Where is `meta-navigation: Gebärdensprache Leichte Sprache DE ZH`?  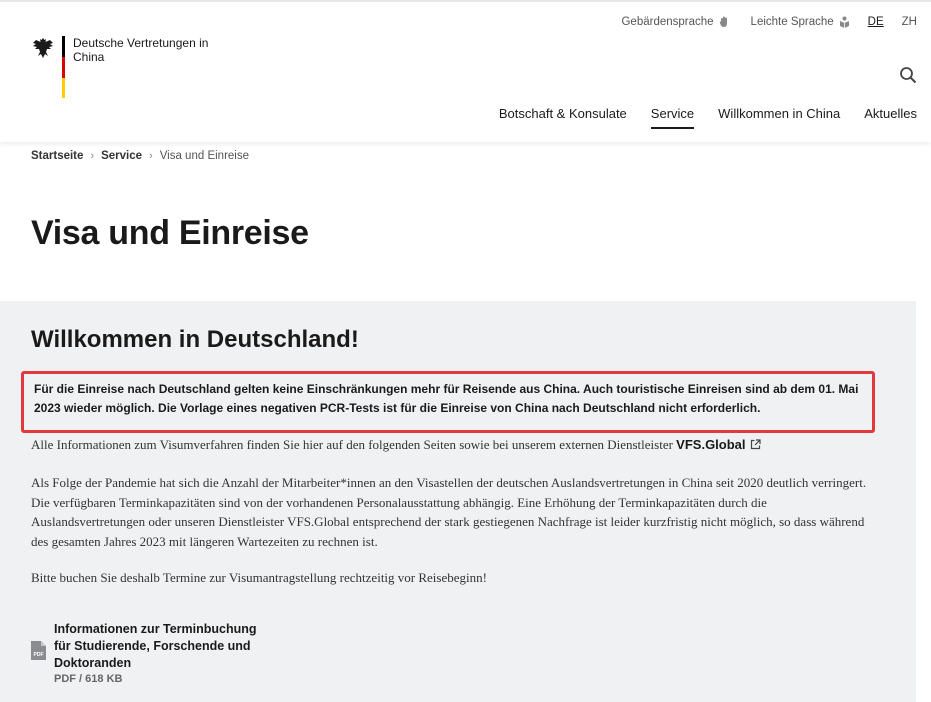
meta-navigation: Gebärdensprache Leichte Sprache DE ZH is located at coordinates (758, 22).